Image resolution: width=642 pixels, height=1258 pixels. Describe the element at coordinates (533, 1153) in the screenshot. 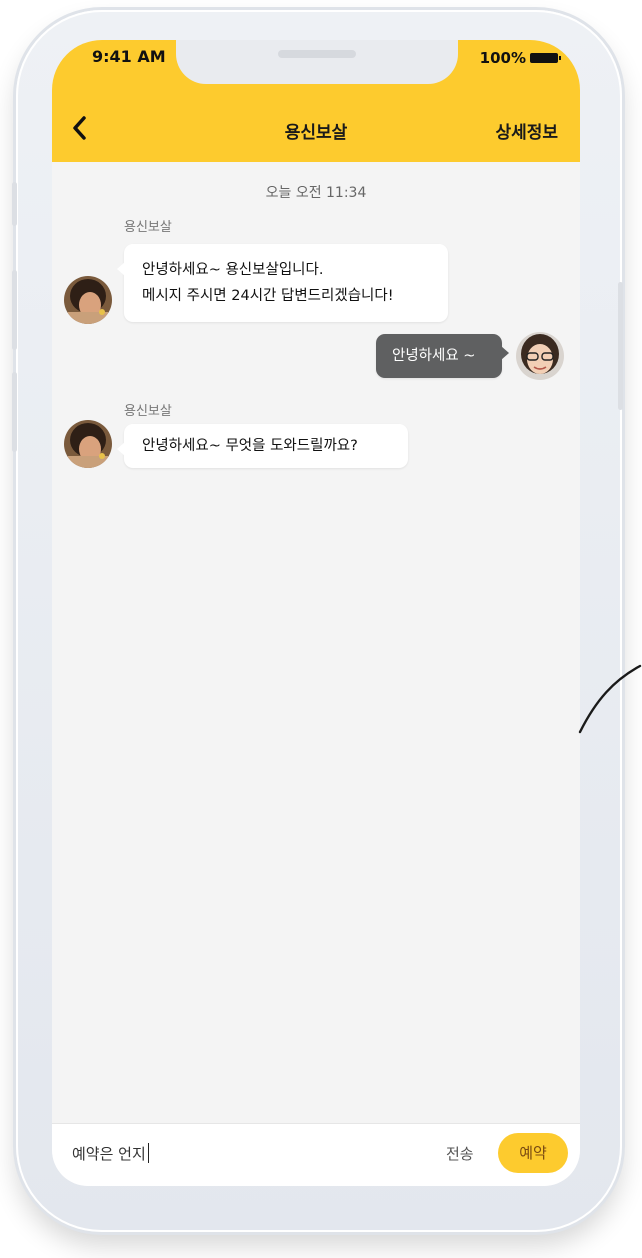

I see `reserve-button: 예약` at that location.